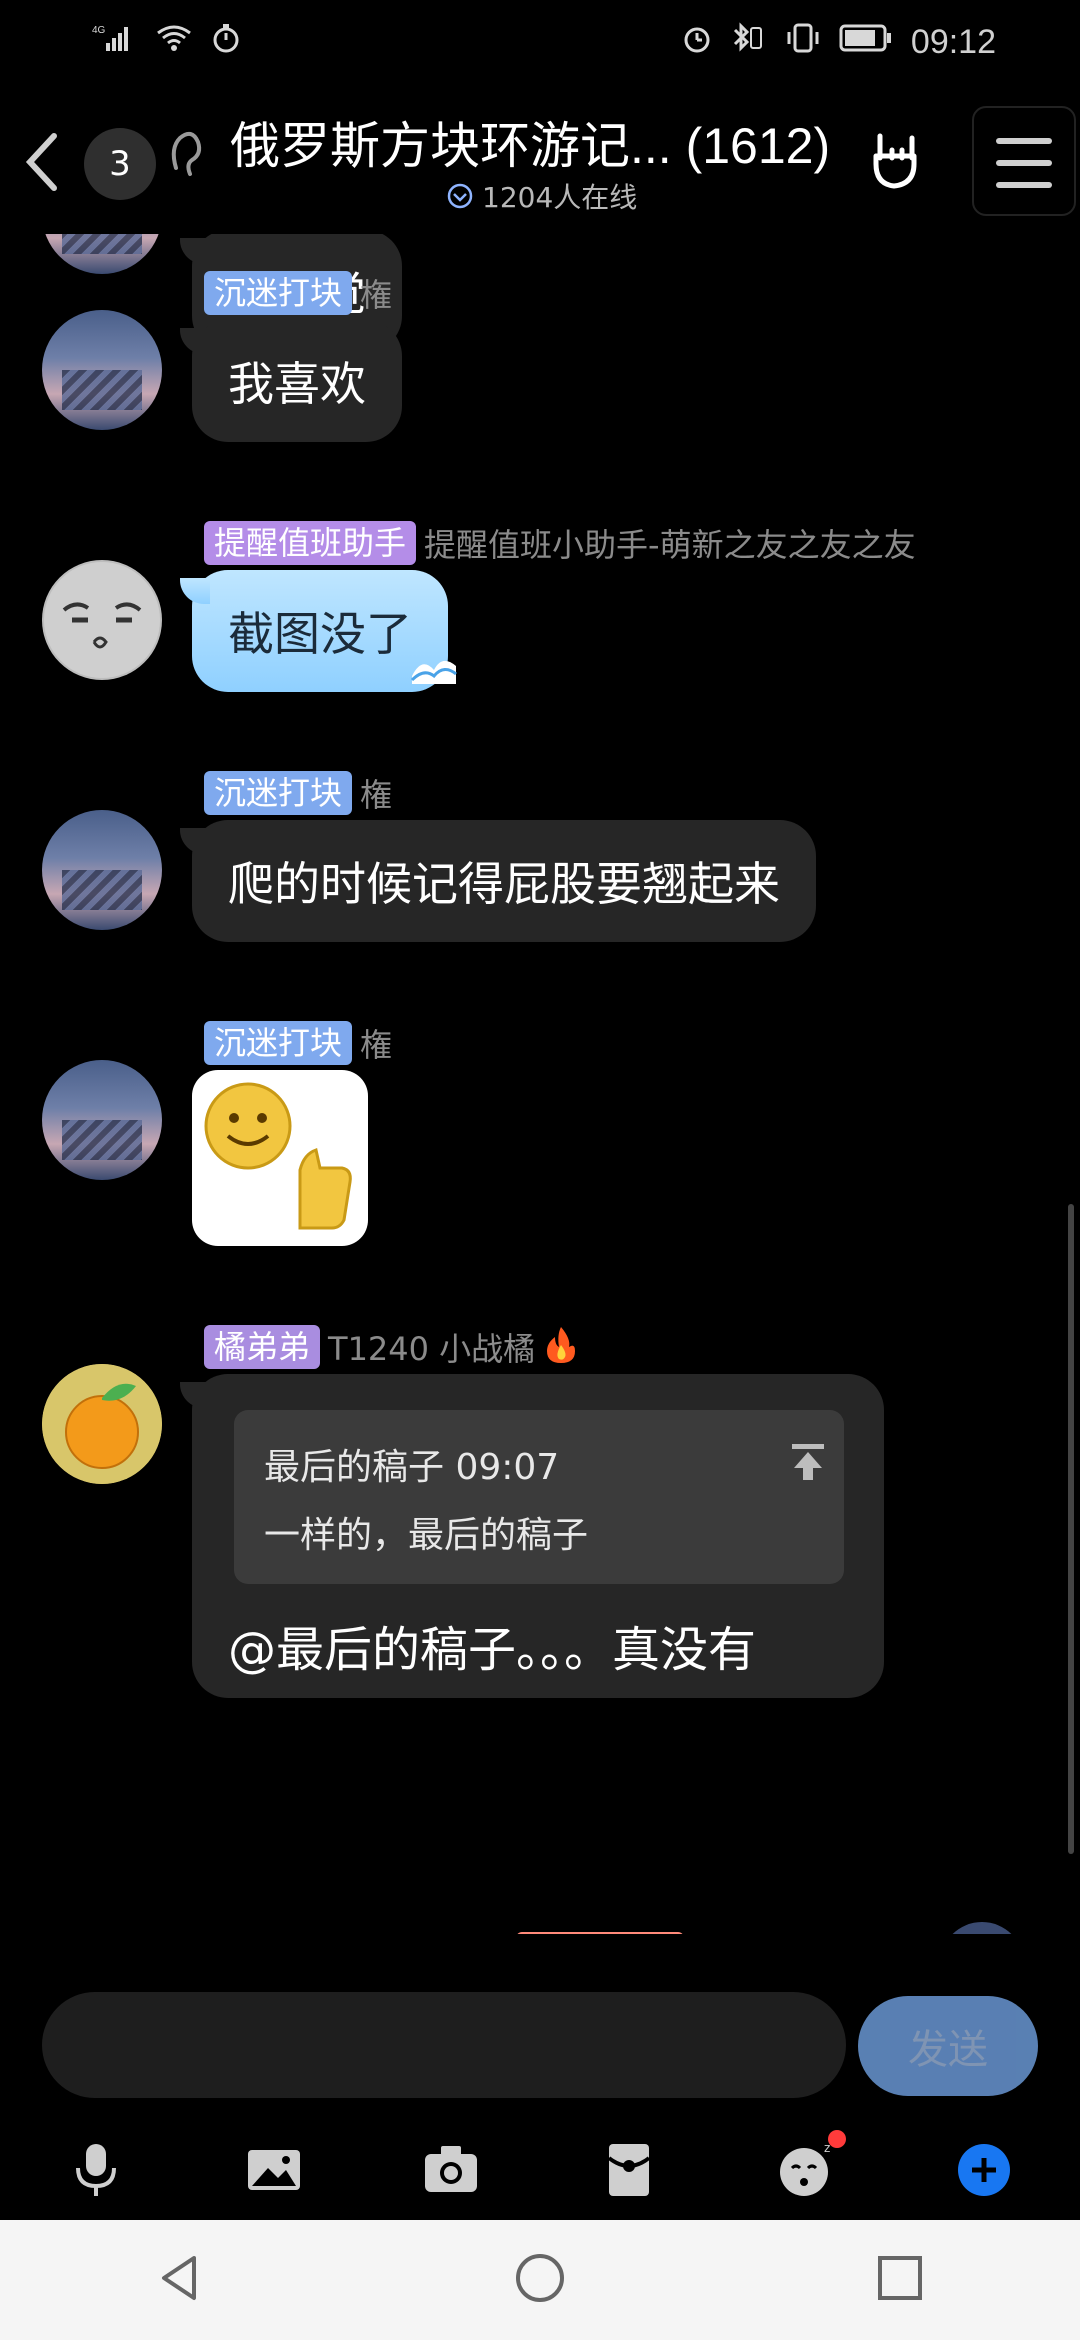 The height and width of the screenshot is (2340, 1080). What do you see at coordinates (99, 30) in the screenshot?
I see `network-label: 4G` at bounding box center [99, 30].